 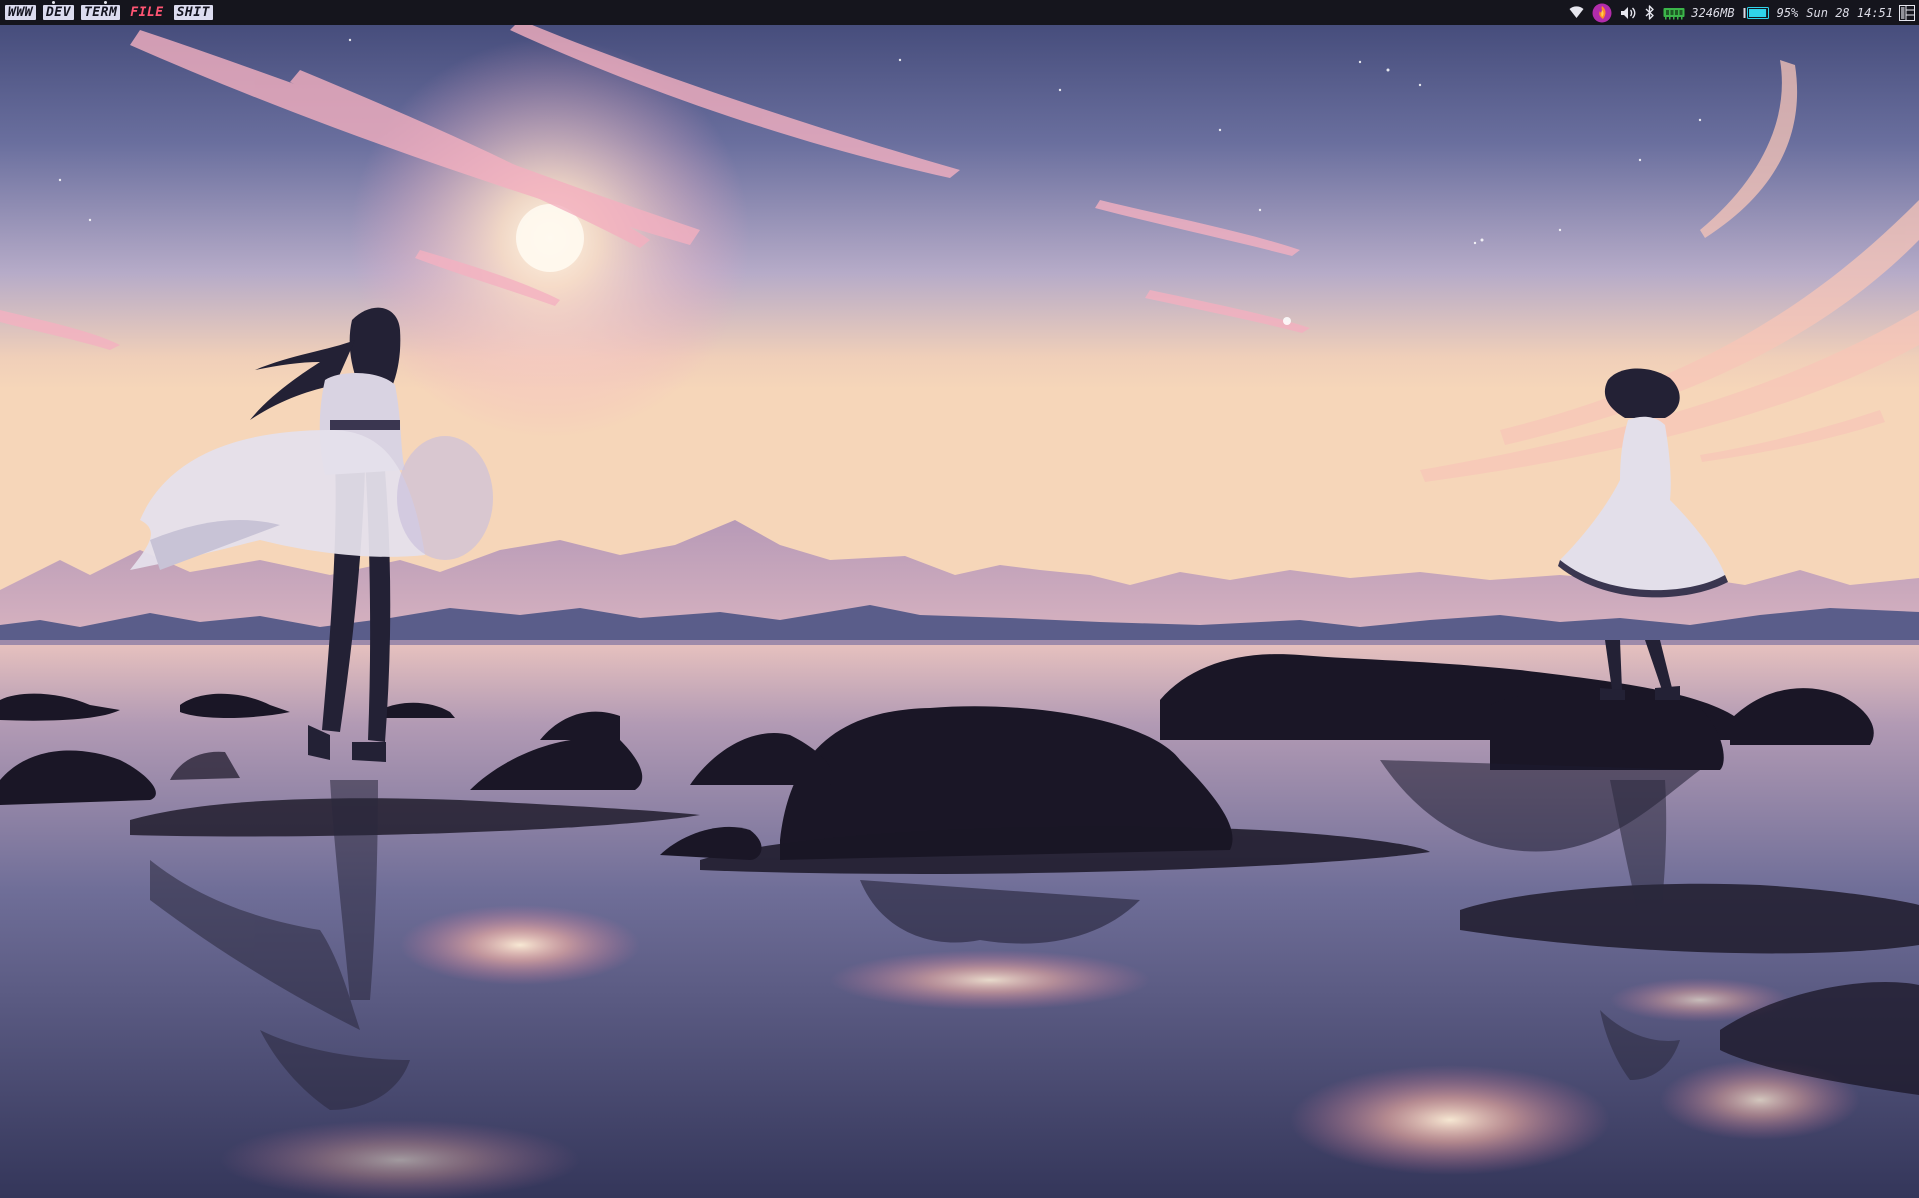 I want to click on bluetooth-icon, so click(x=1650, y=12).